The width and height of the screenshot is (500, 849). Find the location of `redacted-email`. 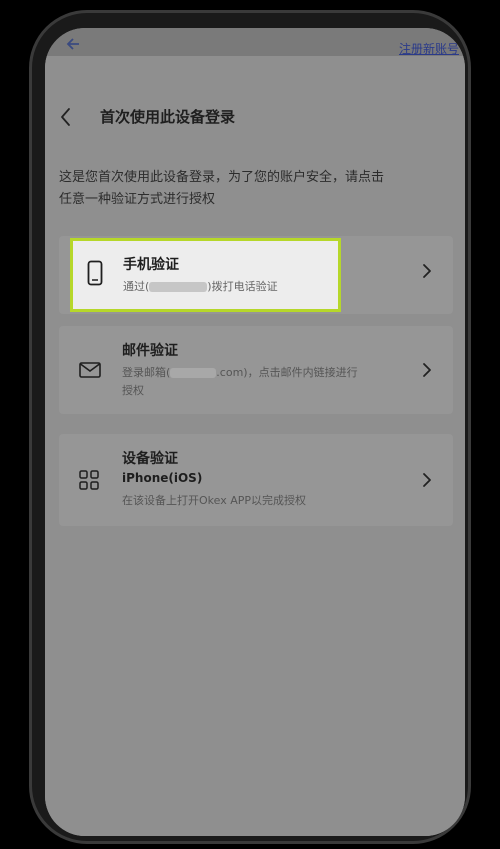

redacted-email is located at coordinates (193, 373).